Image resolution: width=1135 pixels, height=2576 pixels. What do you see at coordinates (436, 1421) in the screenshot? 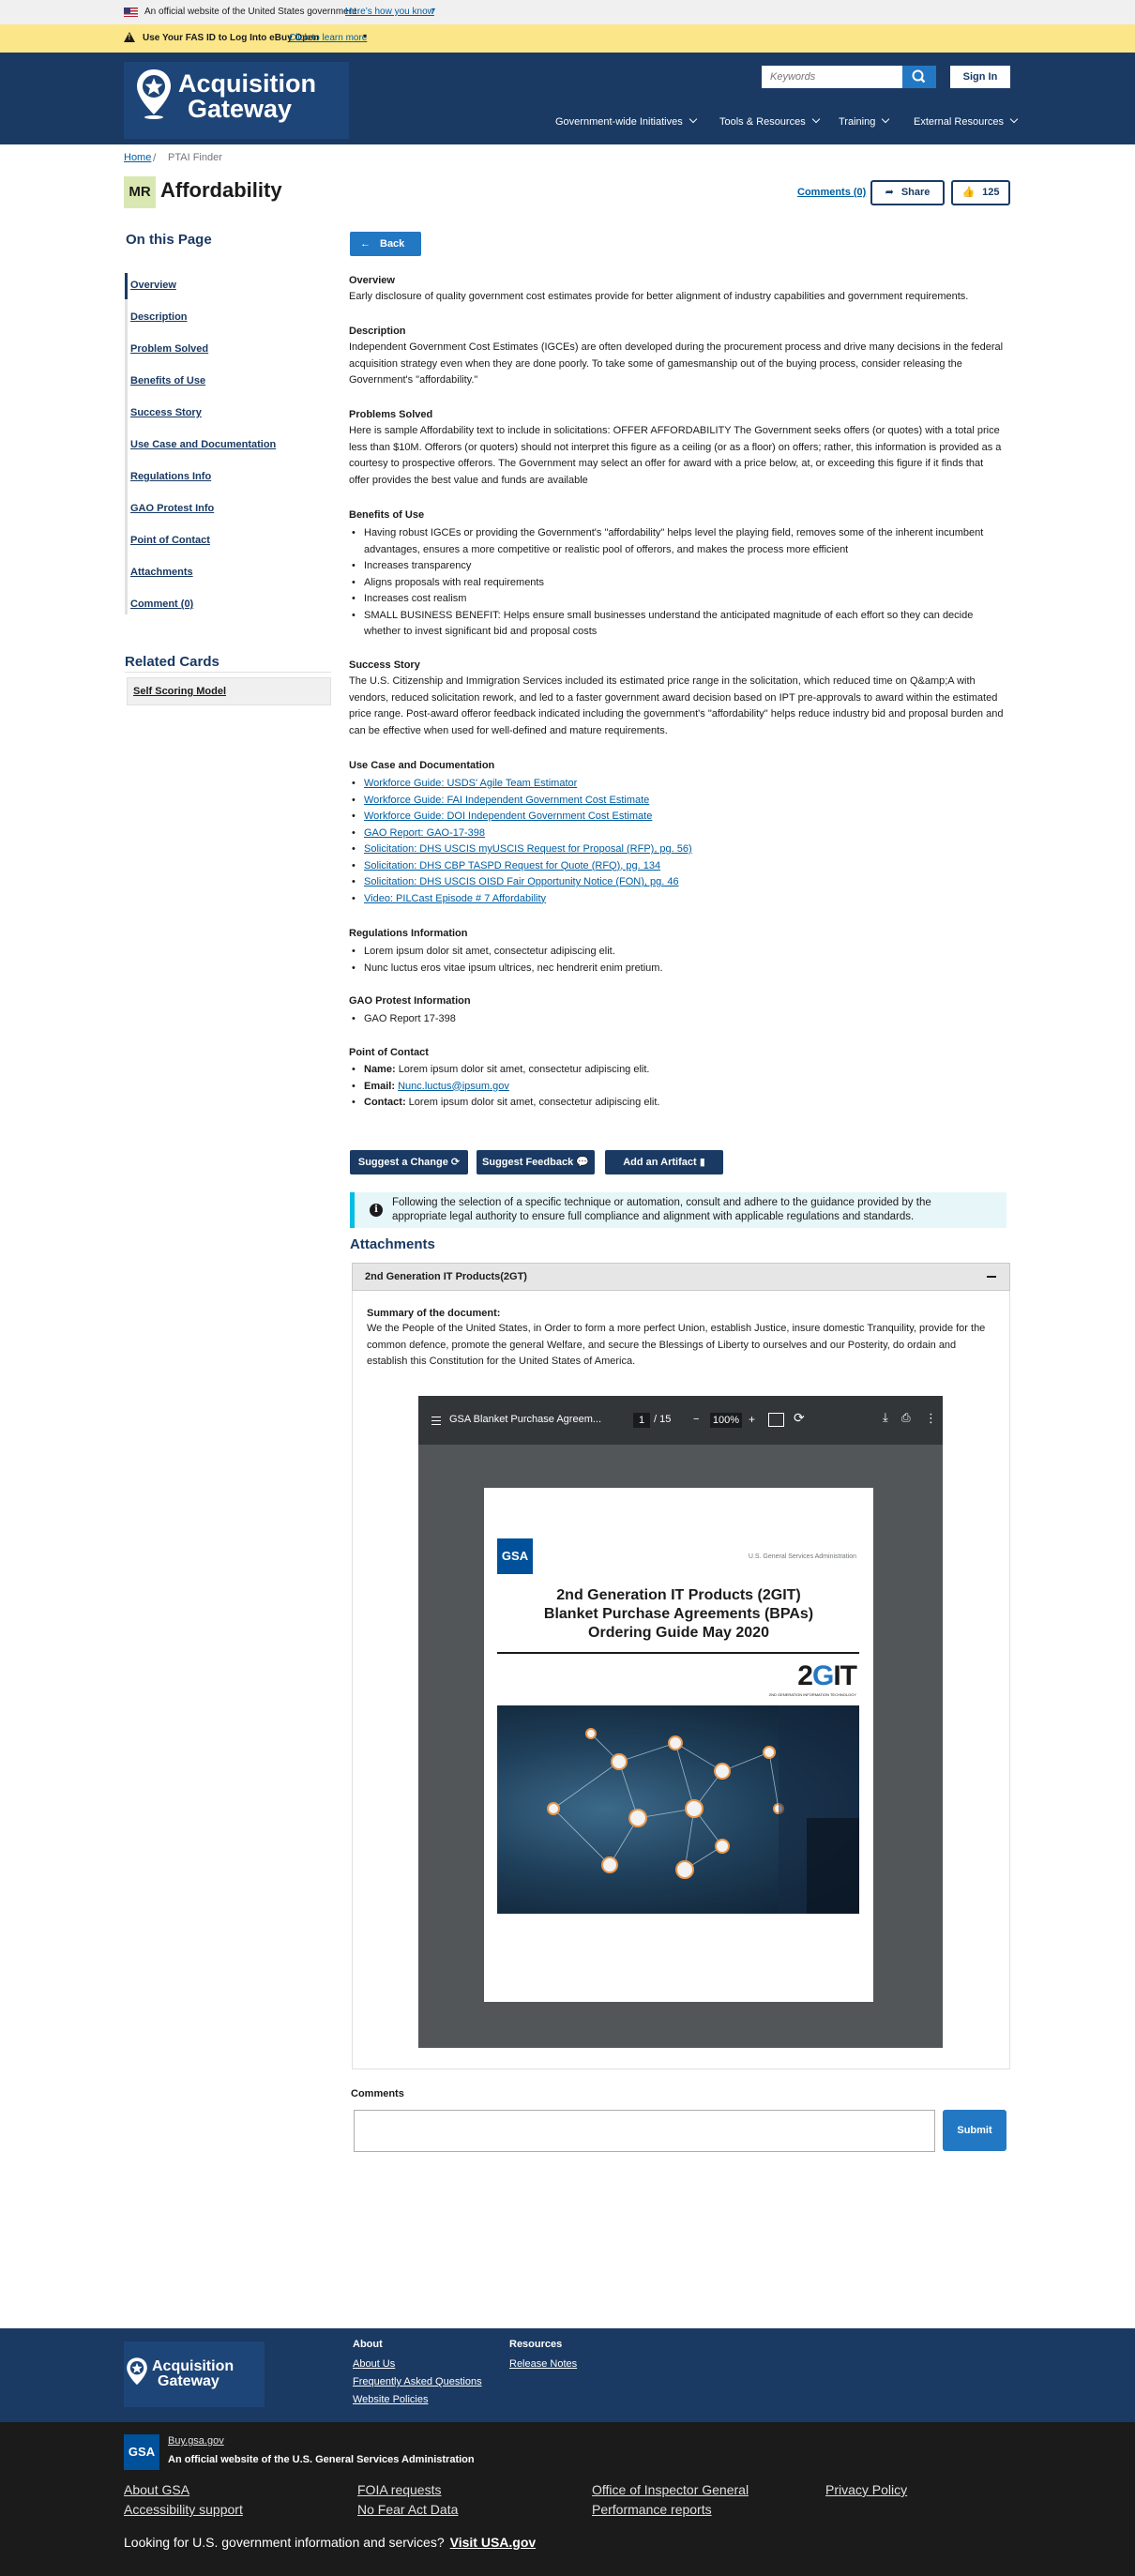
I see `menu-icon` at bounding box center [436, 1421].